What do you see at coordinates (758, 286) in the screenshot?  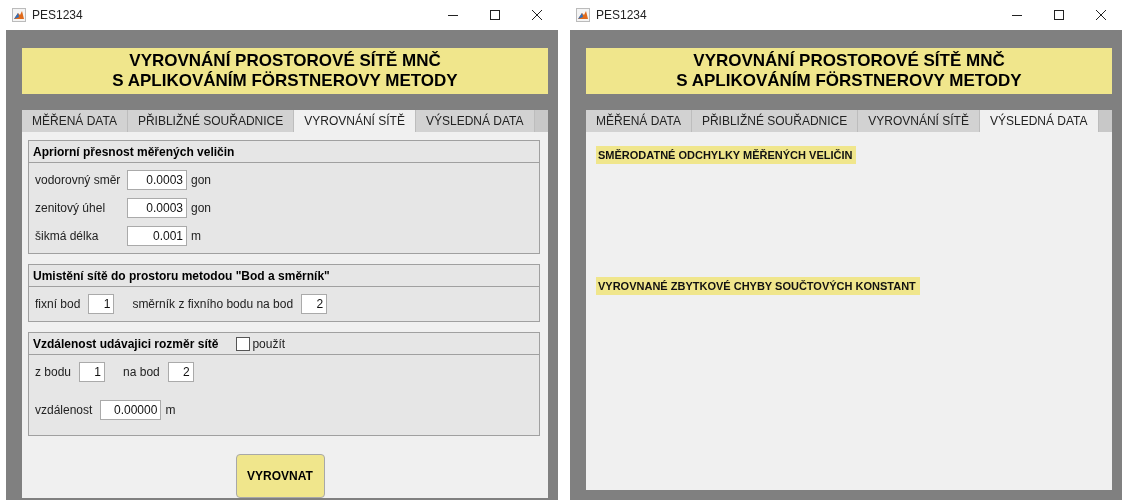 I see `section-heading: VYROVNANÉ ZBYTKOVÉ CHYBY SOUČTOVÝCH KONSTANT` at bounding box center [758, 286].